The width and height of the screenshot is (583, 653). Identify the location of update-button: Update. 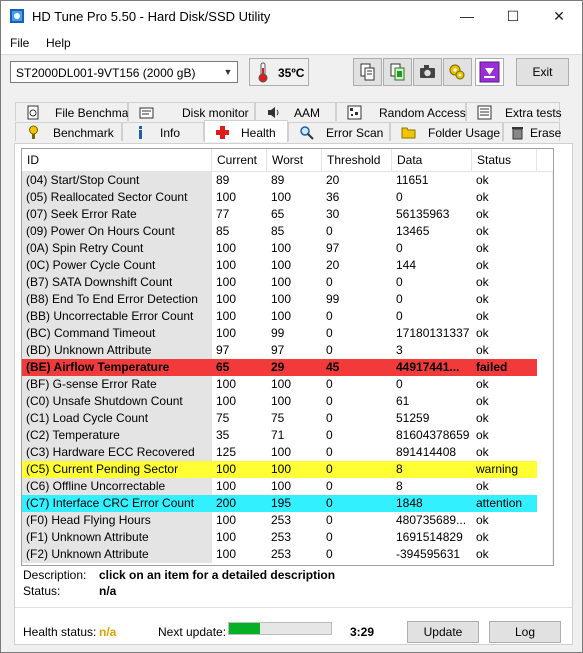
(443, 632).